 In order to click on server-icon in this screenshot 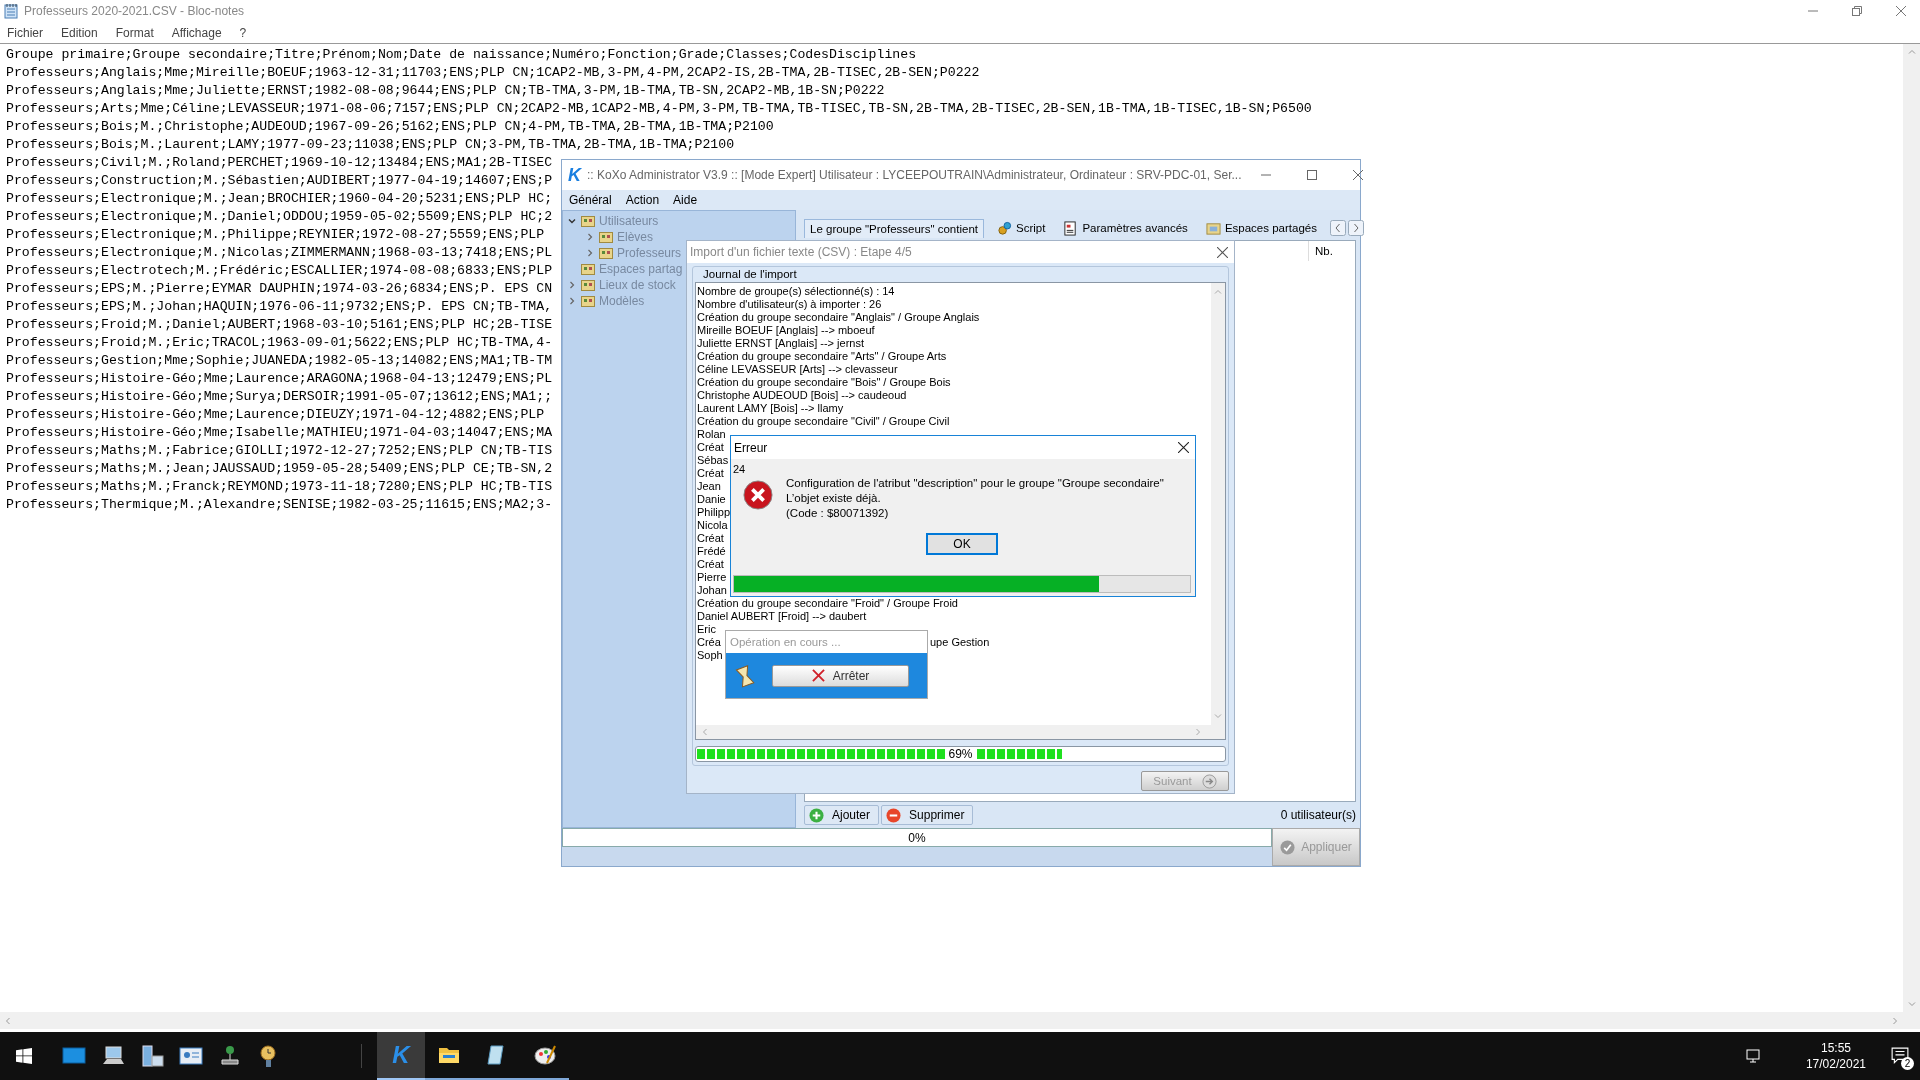, I will do `click(152, 1056)`.